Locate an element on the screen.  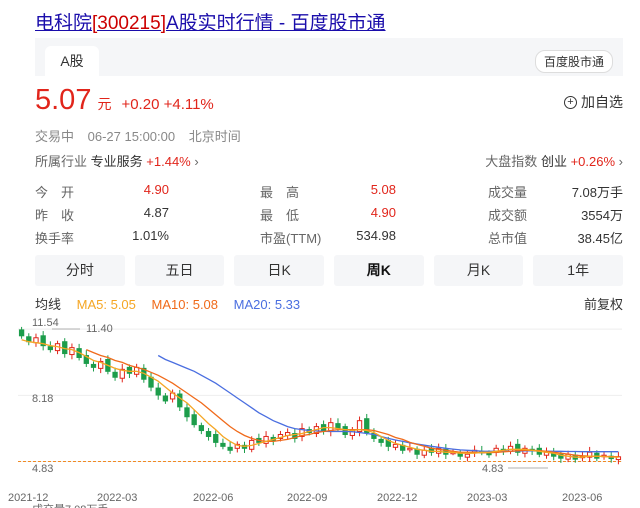
x-tick-label: 2022-12 is located at coordinates (397, 498).